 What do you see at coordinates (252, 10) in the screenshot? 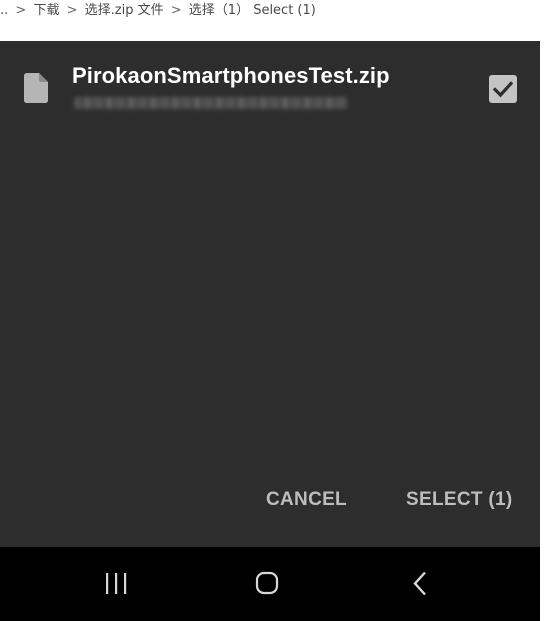
I see `breadcrumb-item-current: 选择（1） Select (1)` at bounding box center [252, 10].